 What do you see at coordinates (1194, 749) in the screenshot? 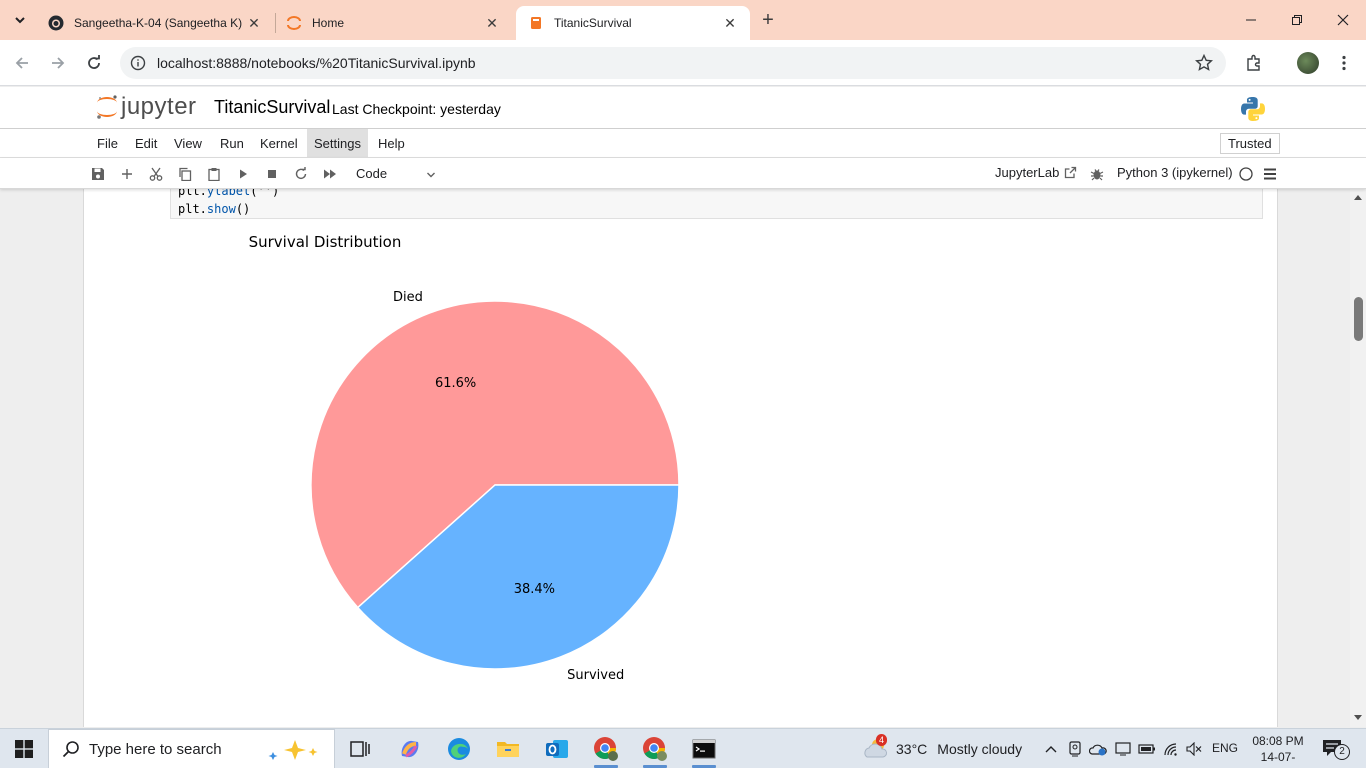
I see `speaker-muted-icon` at bounding box center [1194, 749].